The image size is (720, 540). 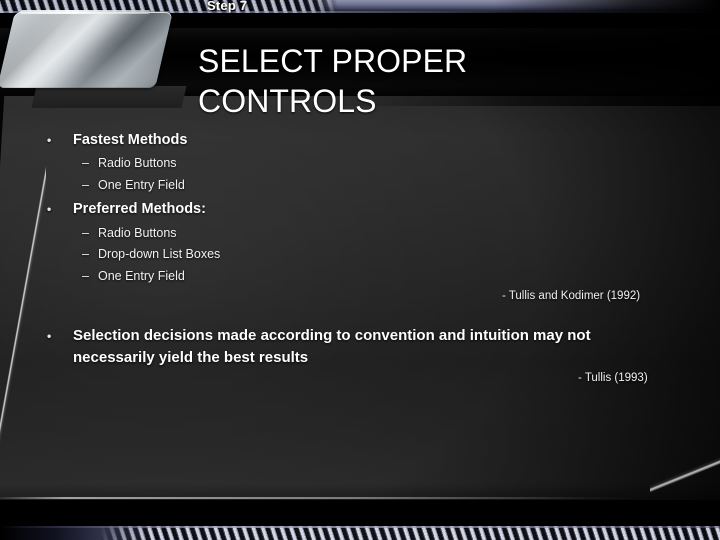 What do you see at coordinates (130, 140) in the screenshot?
I see `bullet-label: Fastest Methods` at bounding box center [130, 140].